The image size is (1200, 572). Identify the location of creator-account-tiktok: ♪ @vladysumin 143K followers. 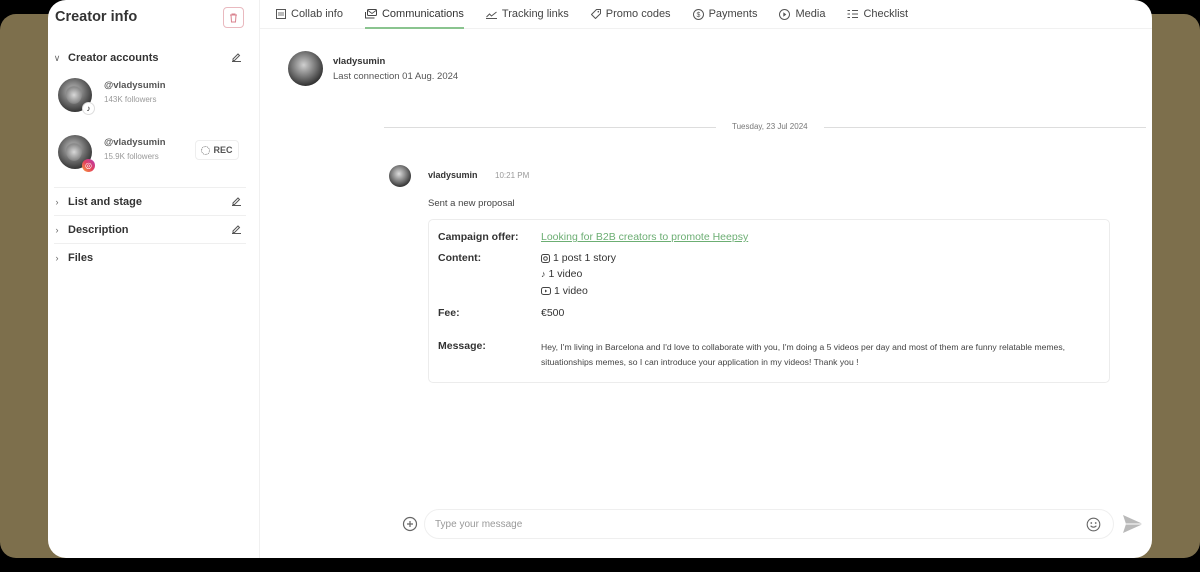
(149, 97).